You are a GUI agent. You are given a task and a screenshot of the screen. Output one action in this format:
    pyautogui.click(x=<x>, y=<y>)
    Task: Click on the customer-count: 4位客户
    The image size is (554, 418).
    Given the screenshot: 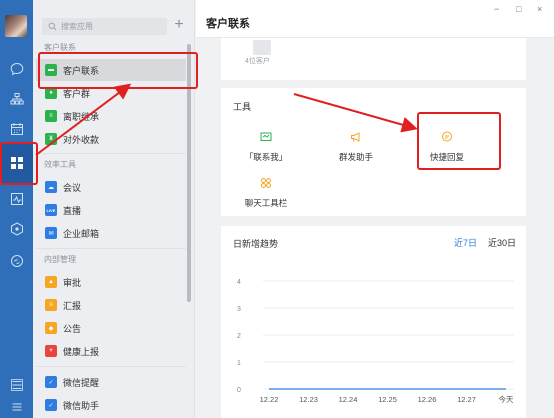 What is the action you would take?
    pyautogui.click(x=257, y=61)
    